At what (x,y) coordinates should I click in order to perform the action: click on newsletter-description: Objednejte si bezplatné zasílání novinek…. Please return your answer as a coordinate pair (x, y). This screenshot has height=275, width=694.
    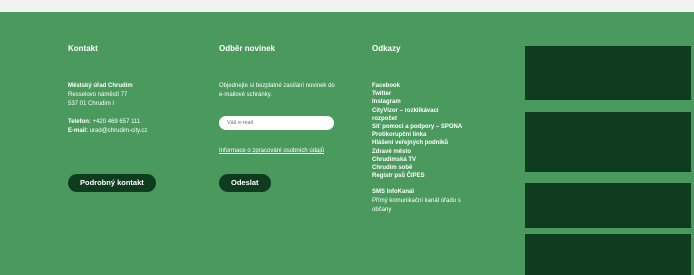
    Looking at the image, I should click on (277, 90).